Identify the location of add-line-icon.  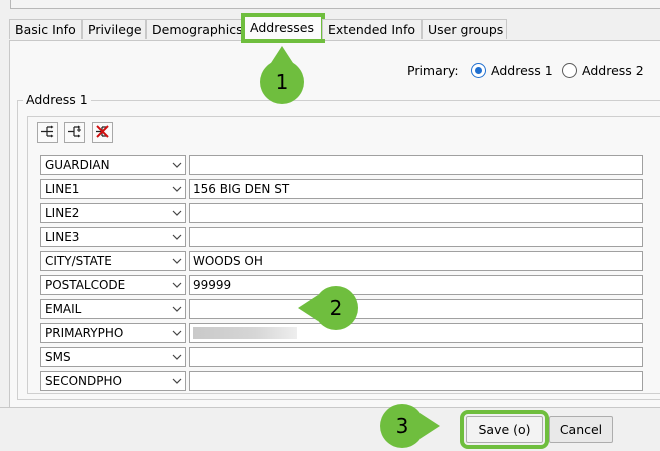
(47, 133).